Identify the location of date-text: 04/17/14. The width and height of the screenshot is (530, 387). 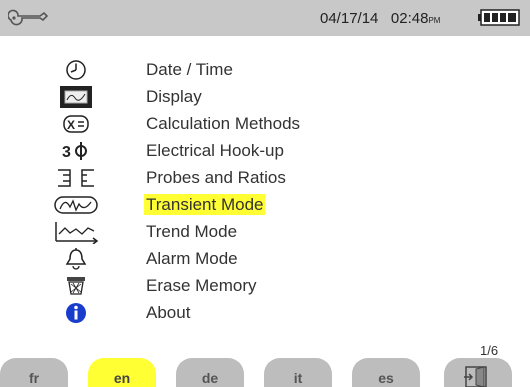
(349, 18).